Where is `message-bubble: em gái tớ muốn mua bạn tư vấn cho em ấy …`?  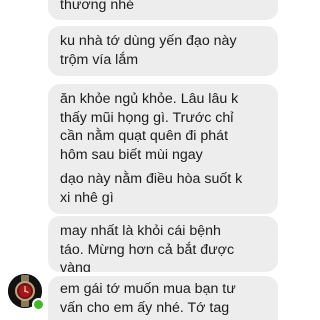
message-bubble: em gái tớ muốn mua bạn tư vấn cho em ấy … is located at coordinates (163, 298).